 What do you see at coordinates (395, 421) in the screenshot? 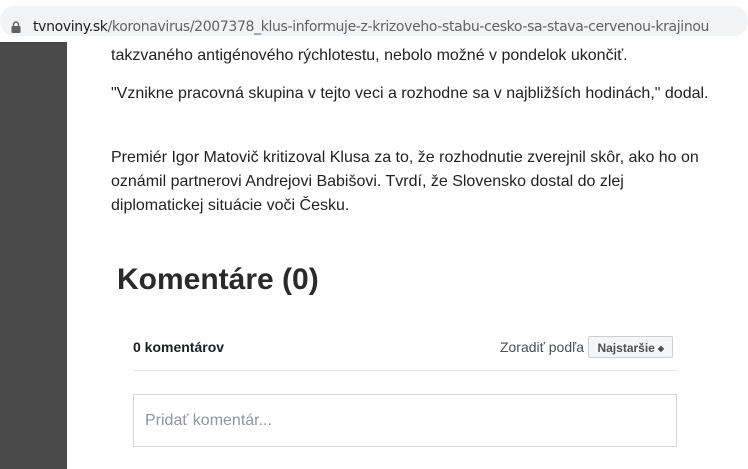
I see `comment-input` at bounding box center [395, 421].